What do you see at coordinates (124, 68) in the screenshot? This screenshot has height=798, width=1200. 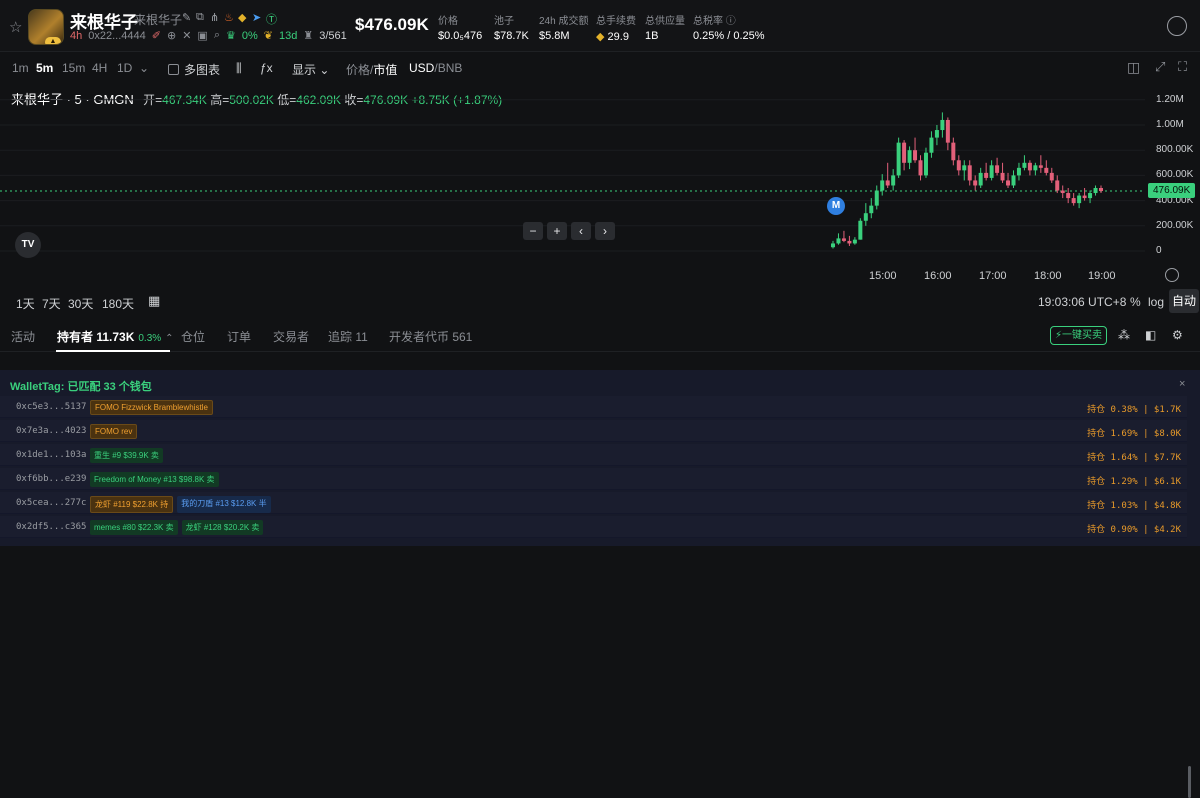 I see `interval-1d: 1D` at bounding box center [124, 68].